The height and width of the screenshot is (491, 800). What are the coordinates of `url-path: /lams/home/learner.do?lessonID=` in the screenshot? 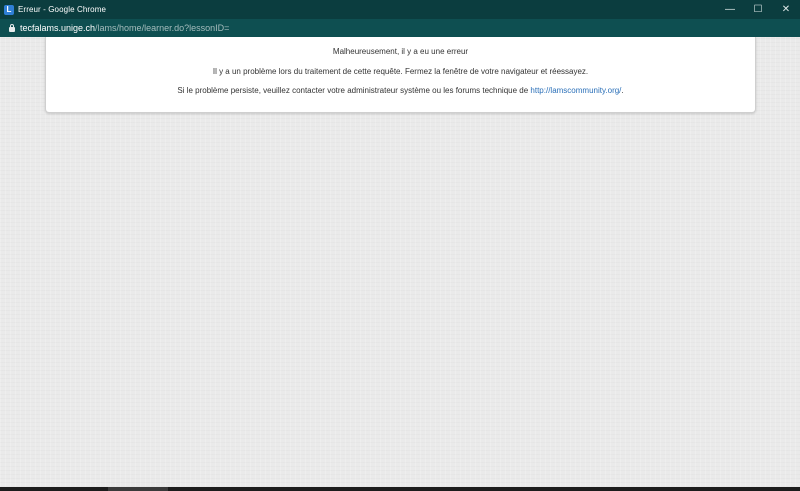 It's located at (162, 28).